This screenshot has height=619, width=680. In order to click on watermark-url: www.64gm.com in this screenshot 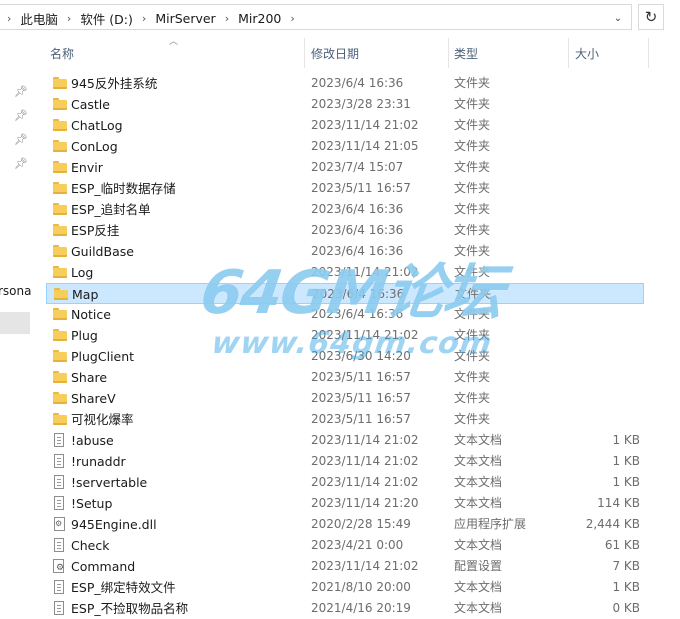, I will do `click(352, 343)`.